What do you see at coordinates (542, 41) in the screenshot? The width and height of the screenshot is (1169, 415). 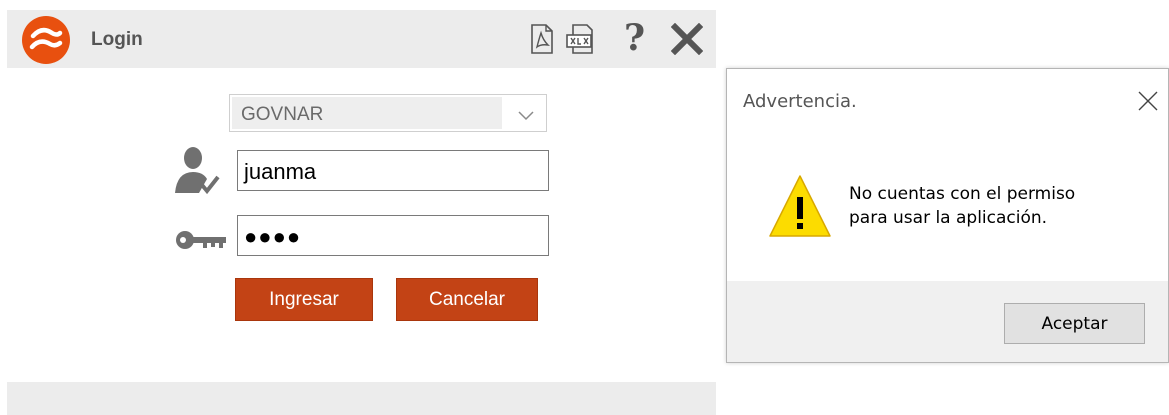 I see `pdf-icon` at bounding box center [542, 41].